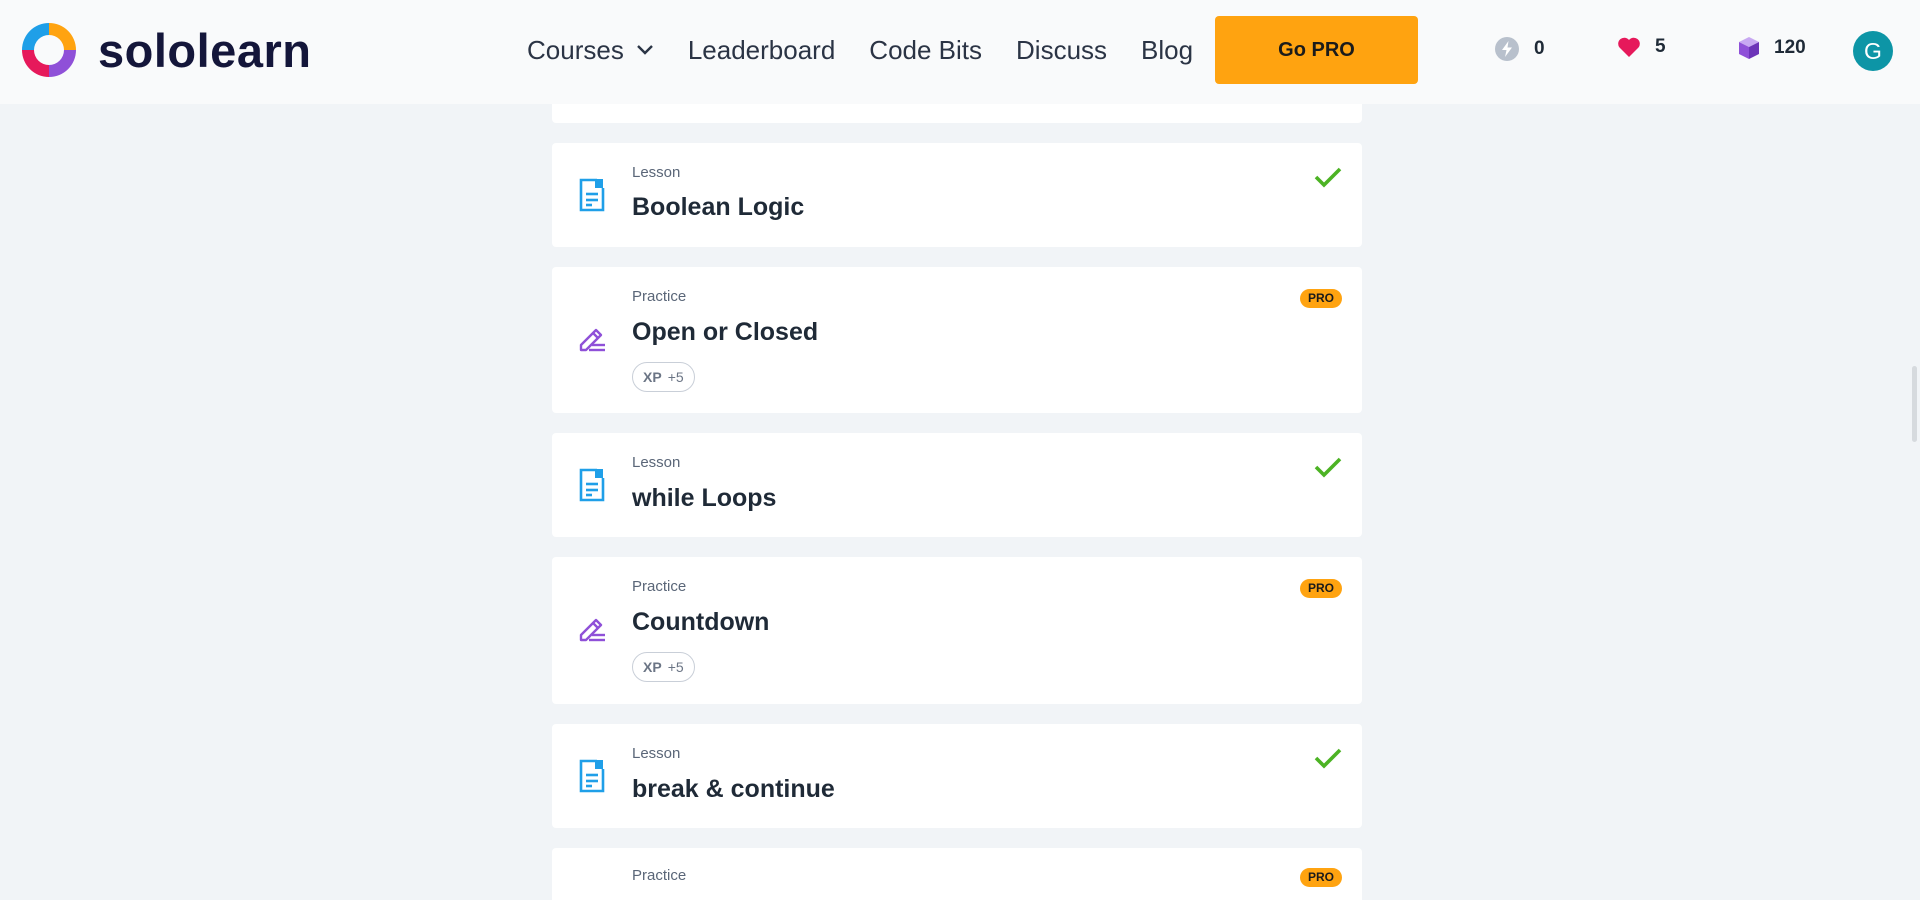 Image resolution: width=1920 pixels, height=900 pixels. What do you see at coordinates (1641, 47) in the screenshot?
I see `hearts-counter: 5` at bounding box center [1641, 47].